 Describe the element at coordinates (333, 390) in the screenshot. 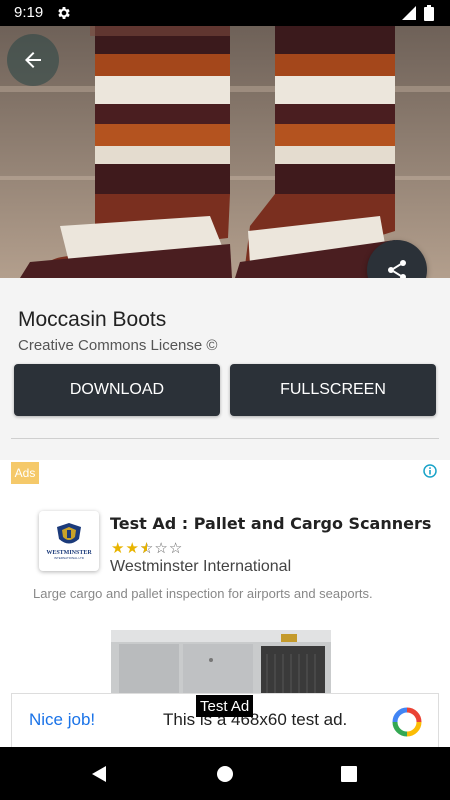

I see `fullscreen-button: FULLSCREEN` at that location.